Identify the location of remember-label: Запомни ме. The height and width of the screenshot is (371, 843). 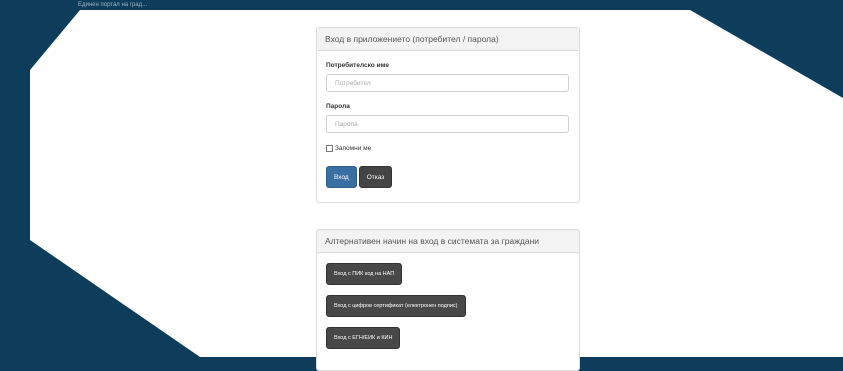
(353, 148).